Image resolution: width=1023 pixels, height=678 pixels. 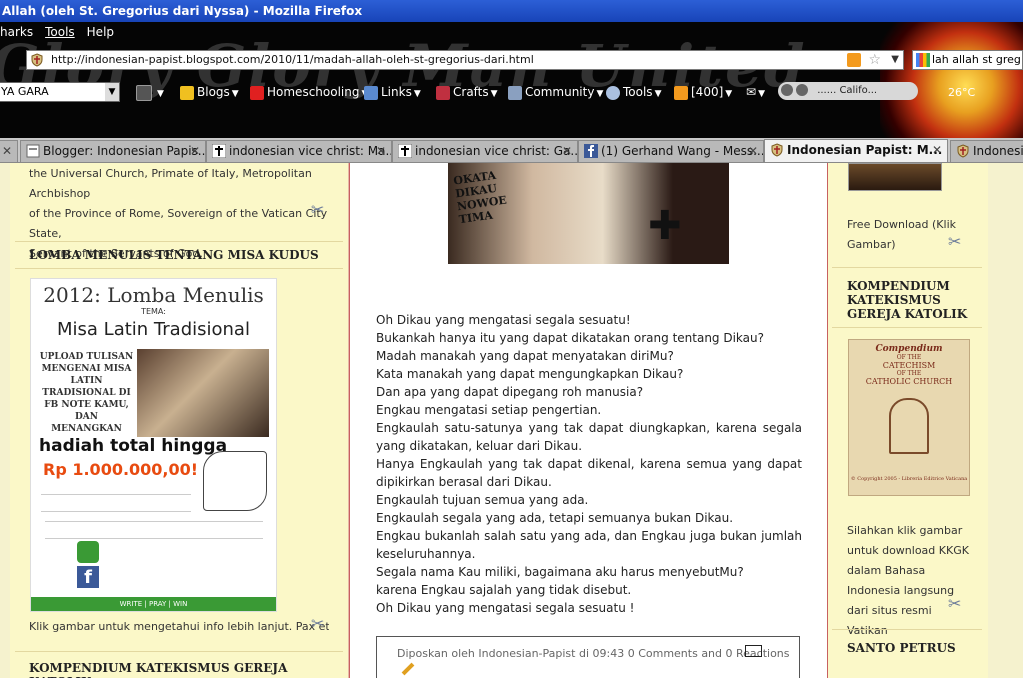 I want to click on search-value: lah allah st greg, so click(x=976, y=59).